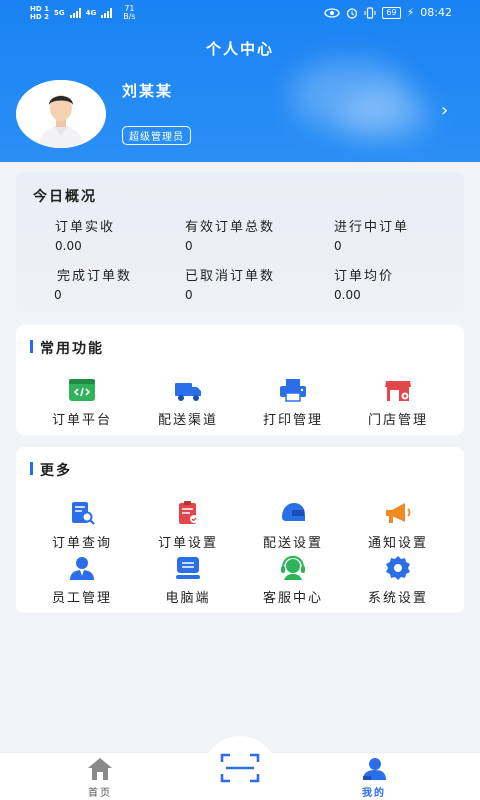  What do you see at coordinates (82, 525) in the screenshot?
I see `order-query-button: 订单查询` at bounding box center [82, 525].